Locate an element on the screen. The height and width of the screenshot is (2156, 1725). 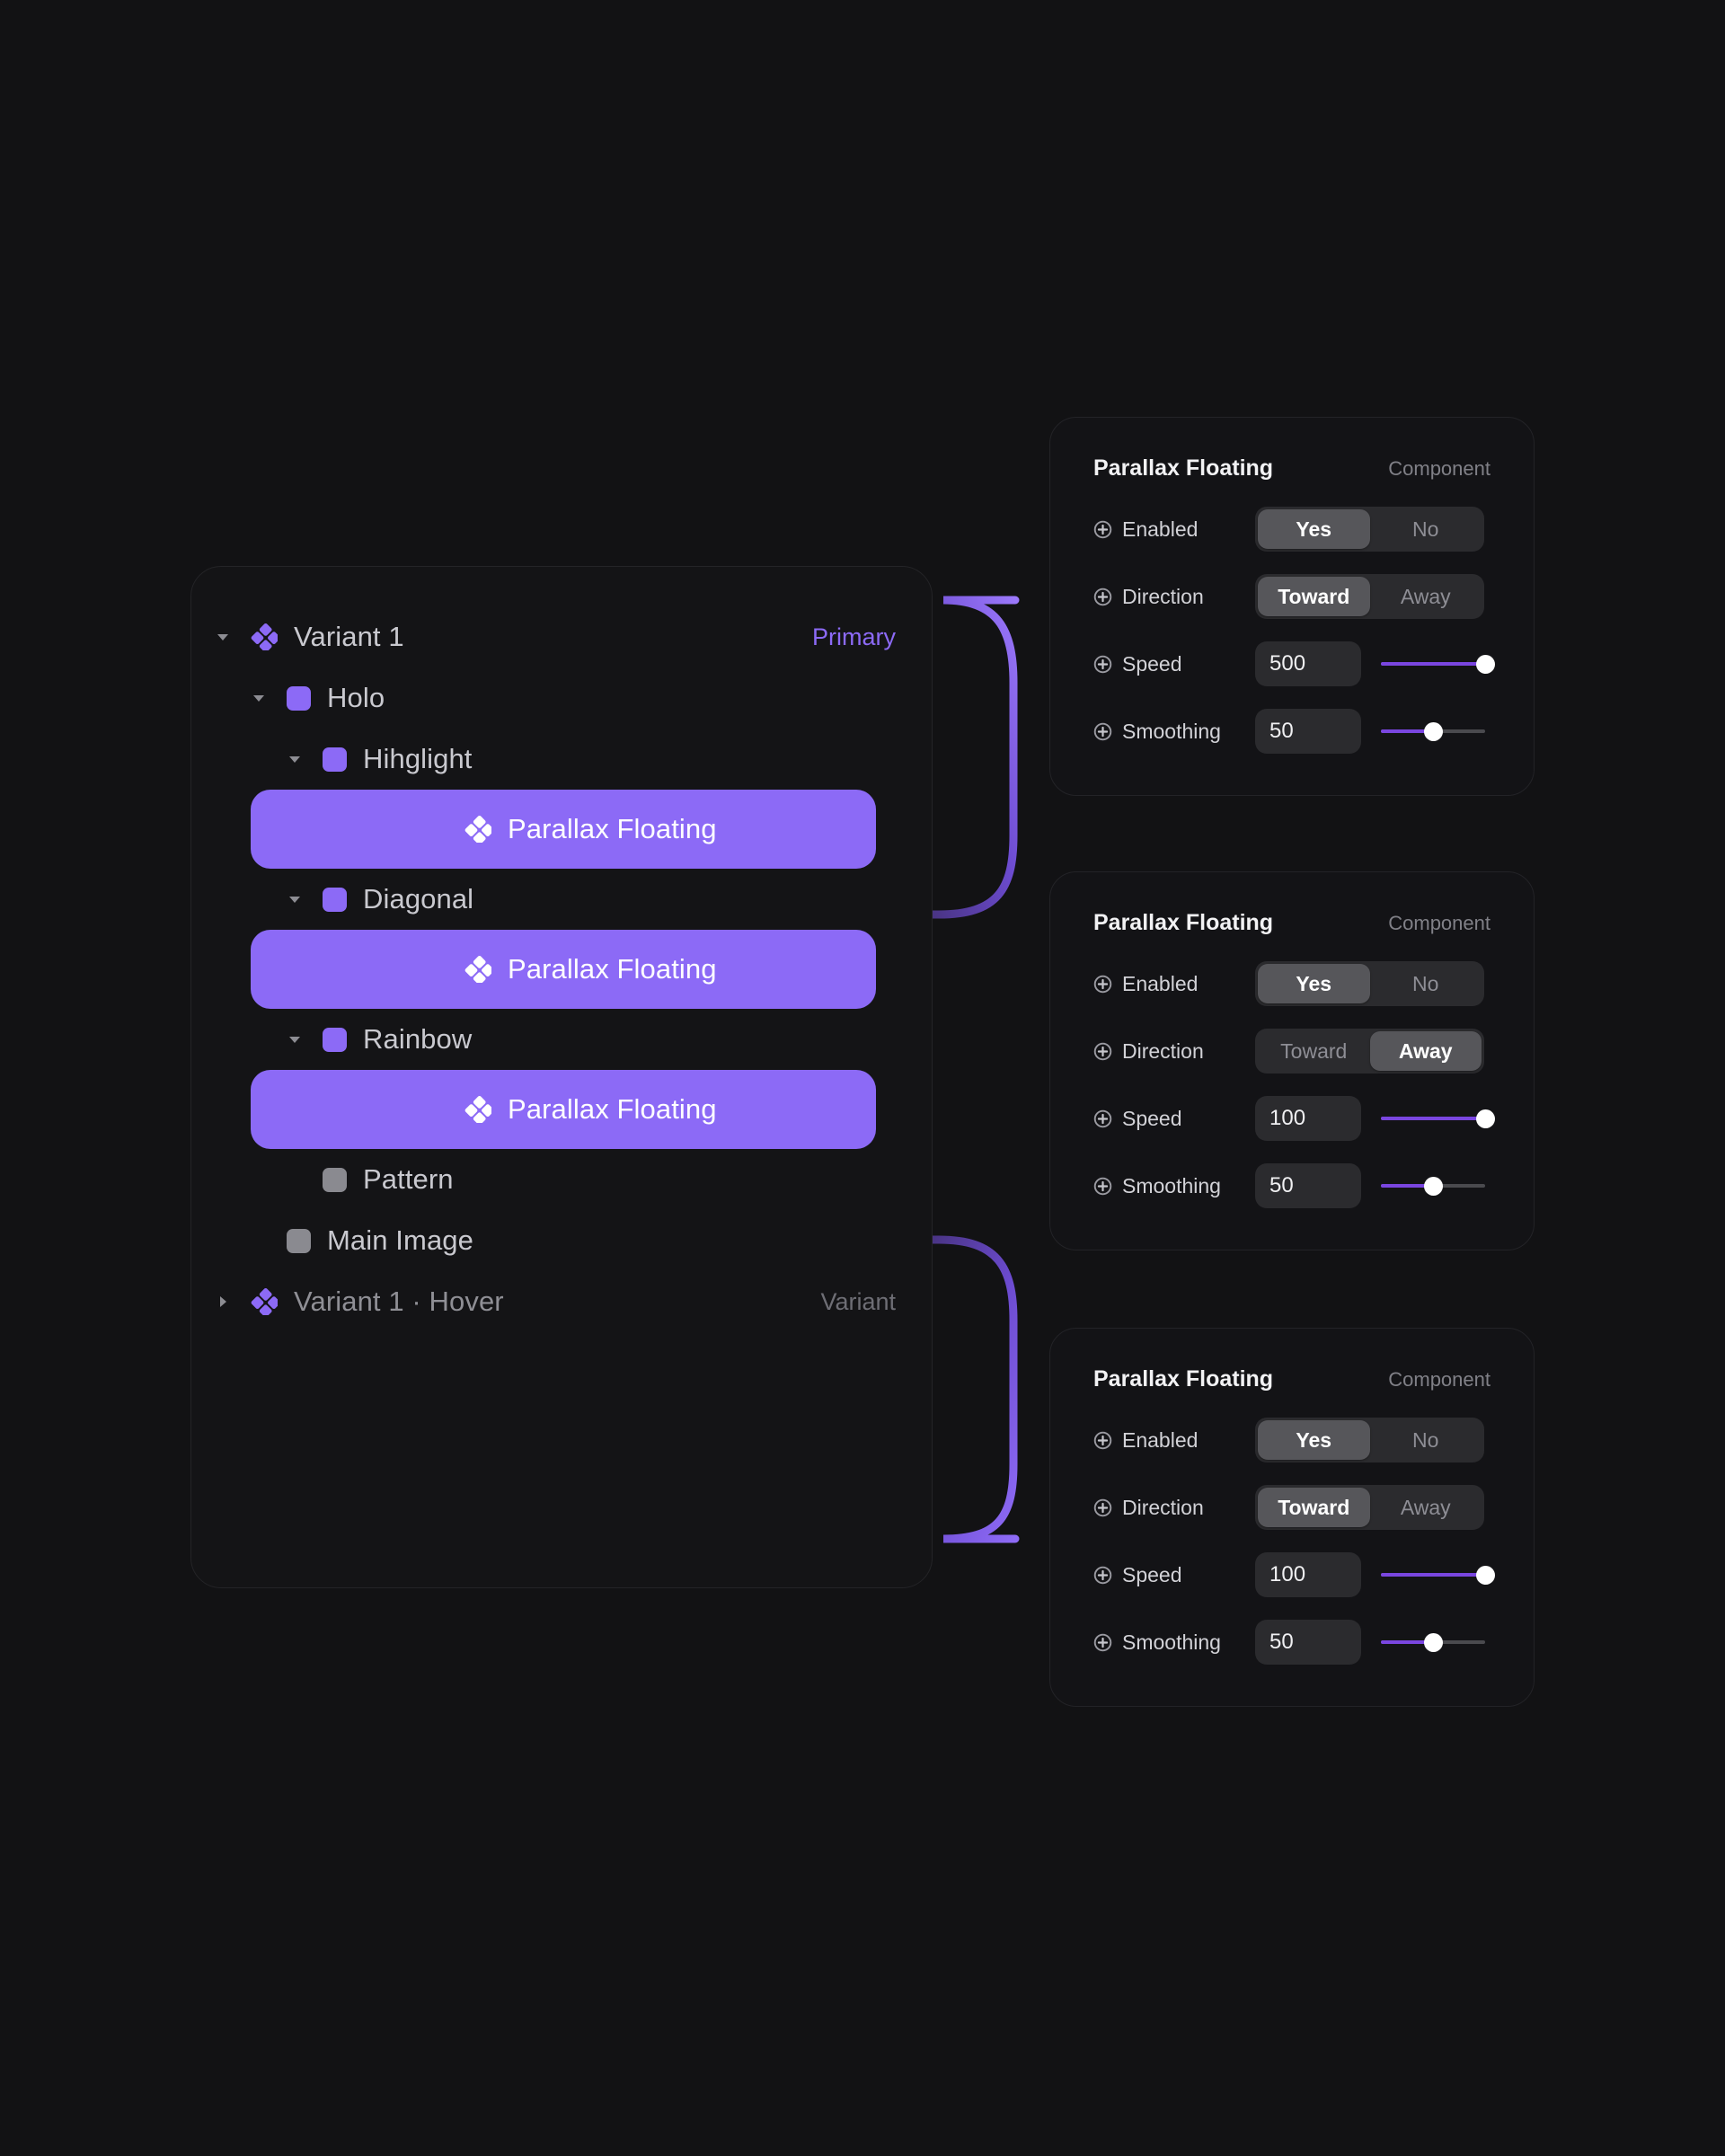
layer-row: Variant 1 · Hover Variant is located at coordinates (561, 1301).